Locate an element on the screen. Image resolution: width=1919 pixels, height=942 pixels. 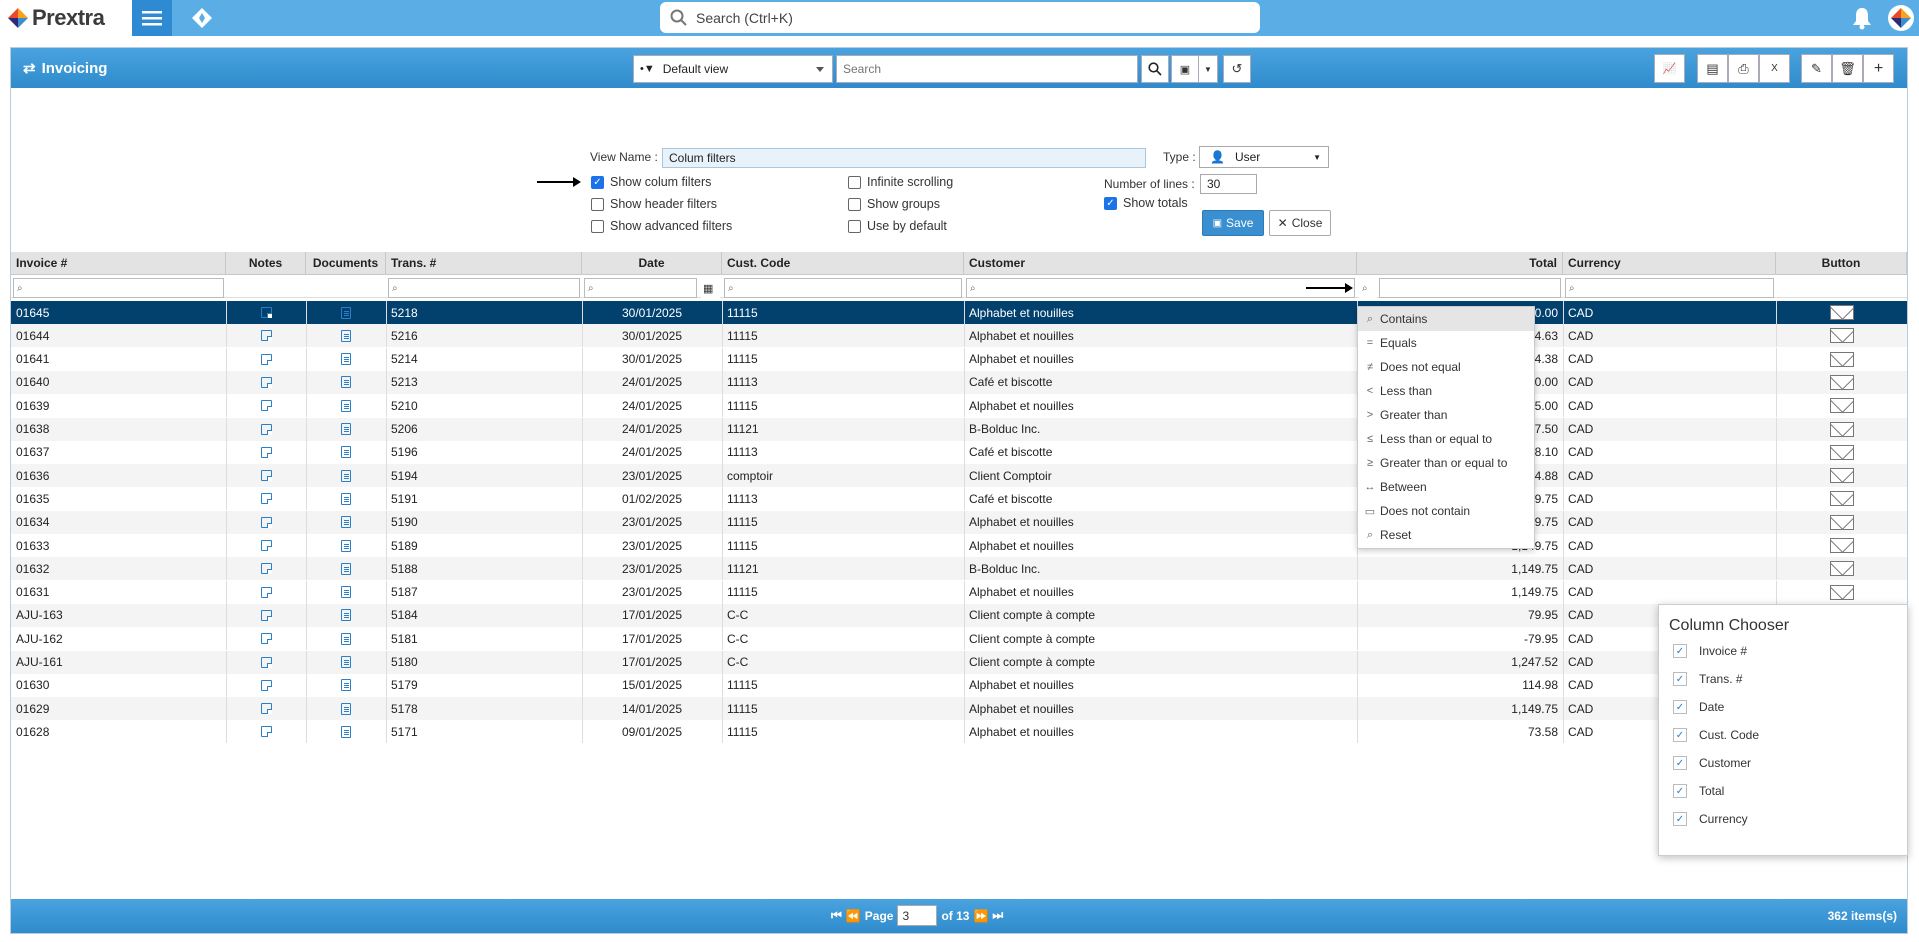
column-chooser-item: ✓ Customer is located at coordinates (1712, 763).